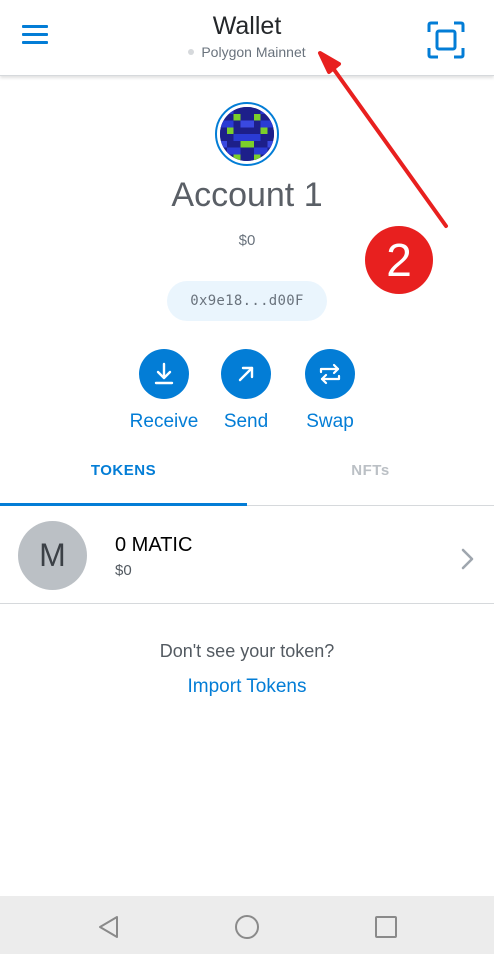 This screenshot has height=954, width=494. What do you see at coordinates (370, 477) in the screenshot?
I see `tab-nfts: NFTs` at bounding box center [370, 477].